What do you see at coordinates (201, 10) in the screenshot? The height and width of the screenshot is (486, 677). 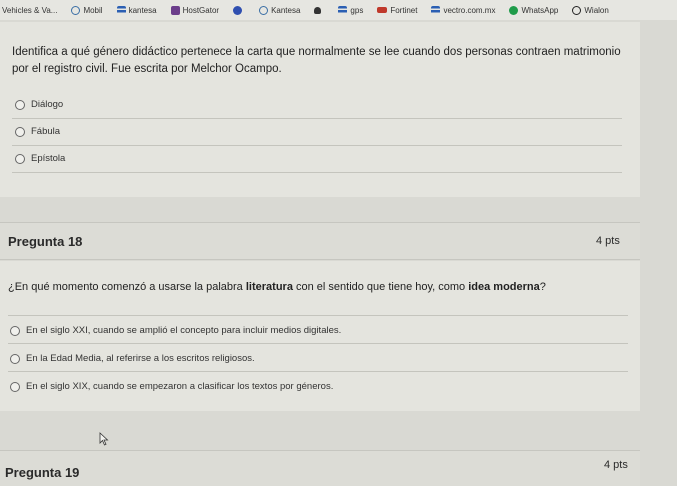 I see `bookmark-label: HostGator` at bounding box center [201, 10].